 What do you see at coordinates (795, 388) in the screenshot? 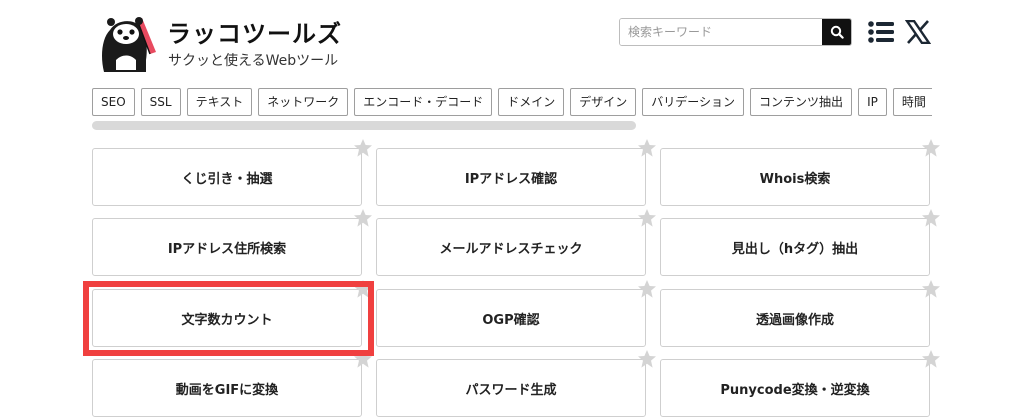
I see `tool-card: Punycode変換・逆変換` at bounding box center [795, 388].